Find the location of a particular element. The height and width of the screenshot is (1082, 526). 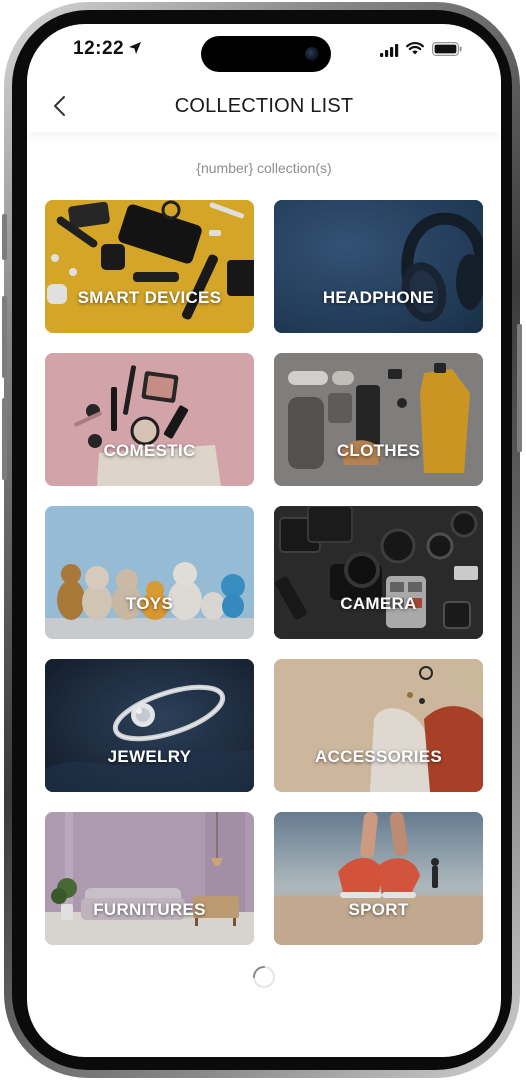

volume-up-button is located at coordinates (4, 337).